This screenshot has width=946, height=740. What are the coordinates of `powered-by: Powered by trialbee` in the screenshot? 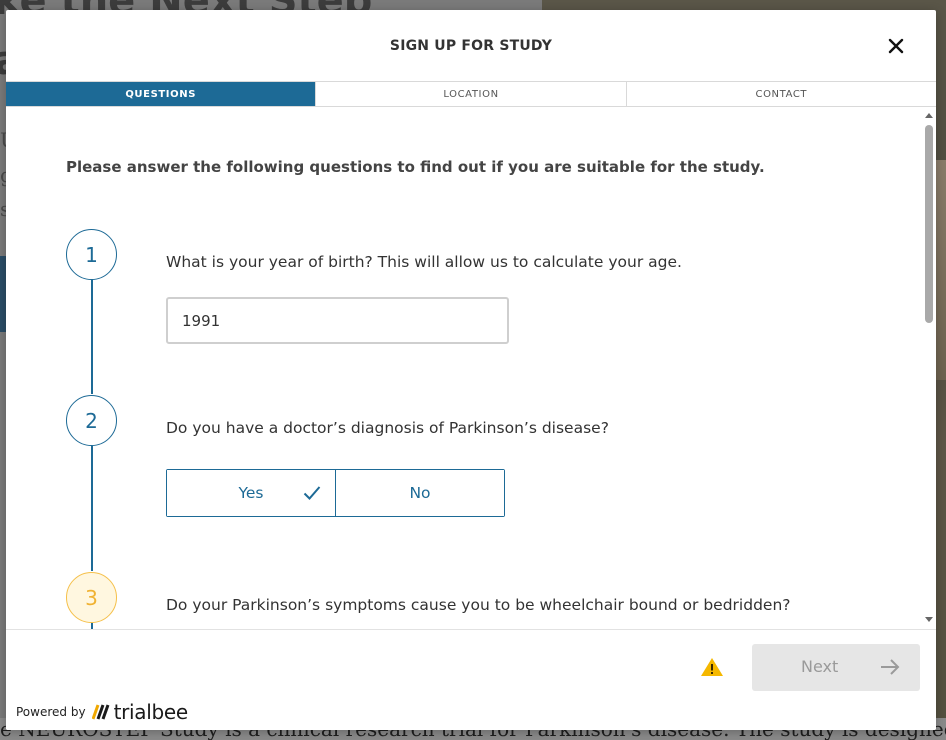 It's located at (102, 712).